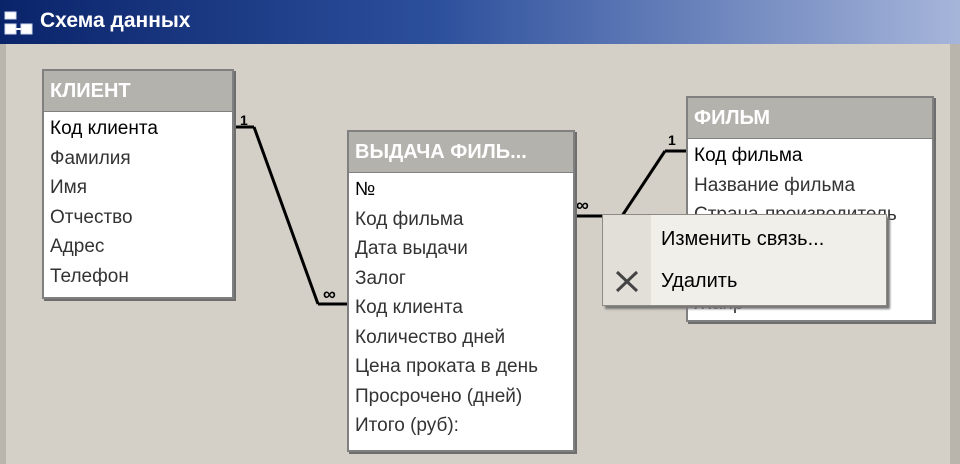 Image resolution: width=960 pixels, height=464 pixels. What do you see at coordinates (955, 254) in the screenshot?
I see `window-border-right` at bounding box center [955, 254].